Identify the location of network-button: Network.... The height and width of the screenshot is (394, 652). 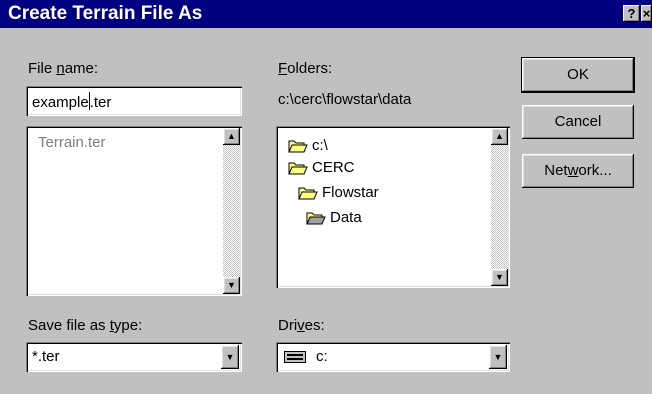
(578, 171).